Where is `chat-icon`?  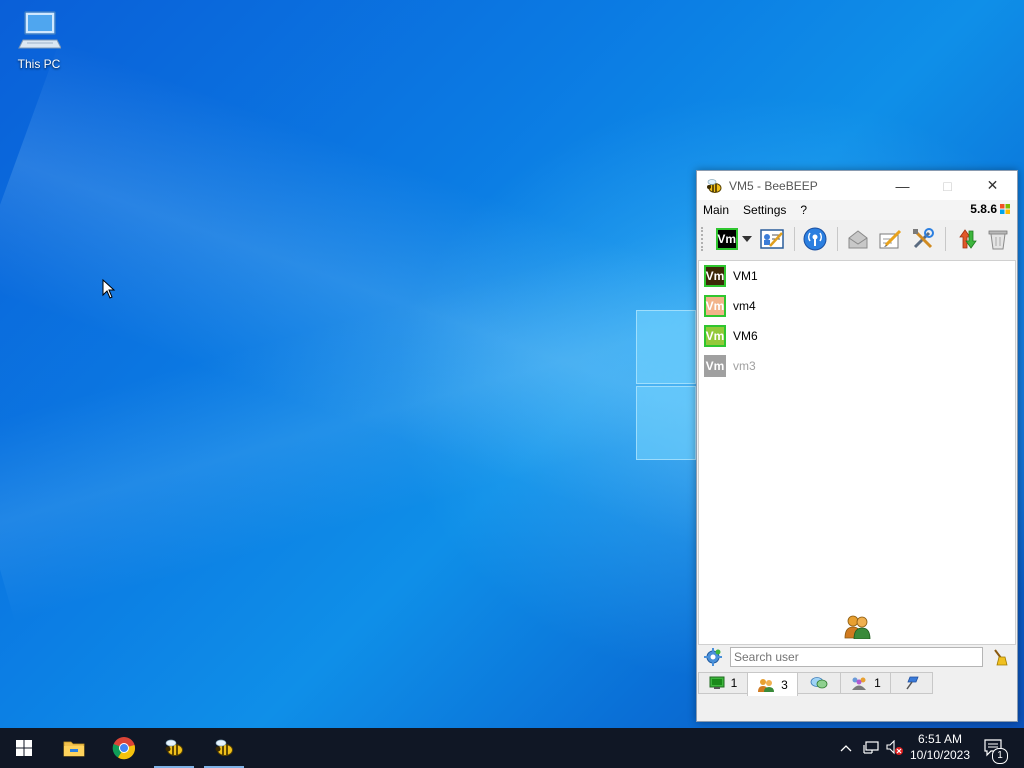 chat-icon is located at coordinates (819, 683).